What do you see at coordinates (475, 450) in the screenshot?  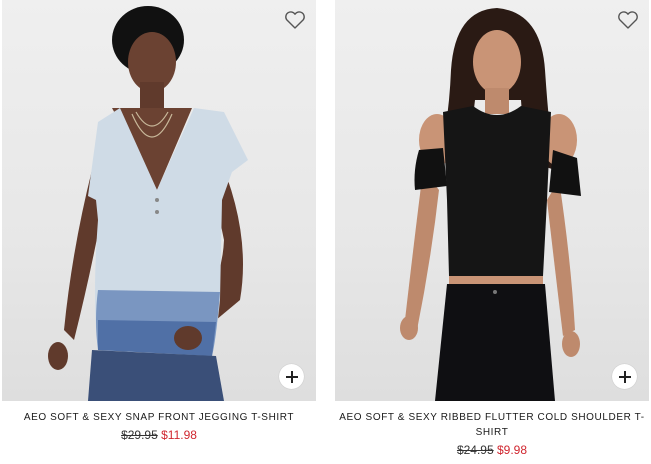 I see `original-price: $24.95` at bounding box center [475, 450].